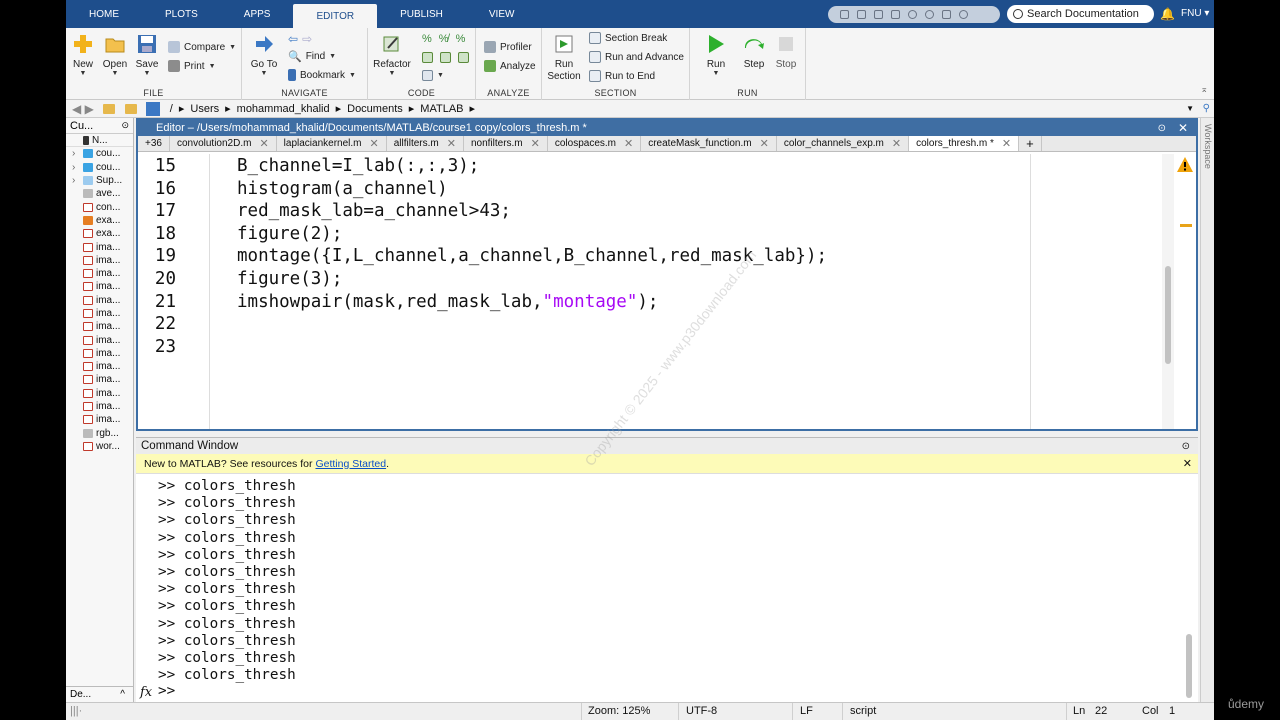 This screenshot has width=1280, height=720. Describe the element at coordinates (502, 14) in the screenshot. I see `tab-view: VIEW` at that location.